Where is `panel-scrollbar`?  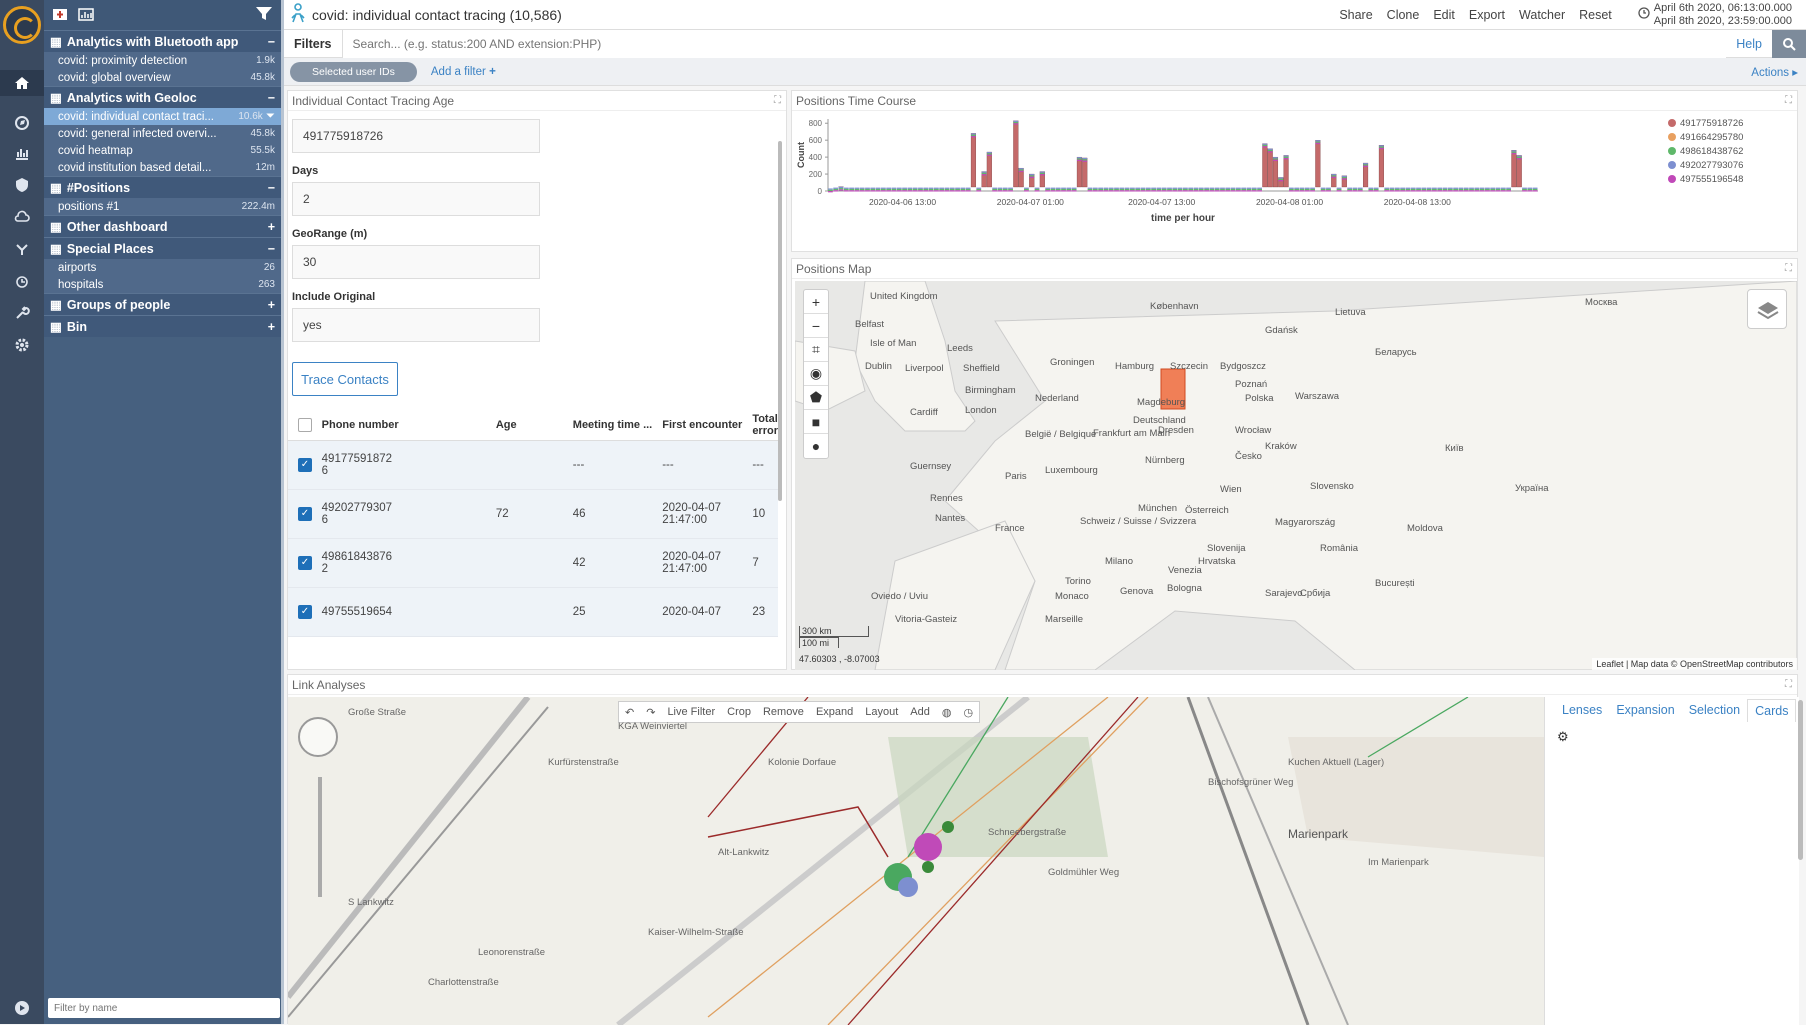 panel-scrollbar is located at coordinates (780, 321).